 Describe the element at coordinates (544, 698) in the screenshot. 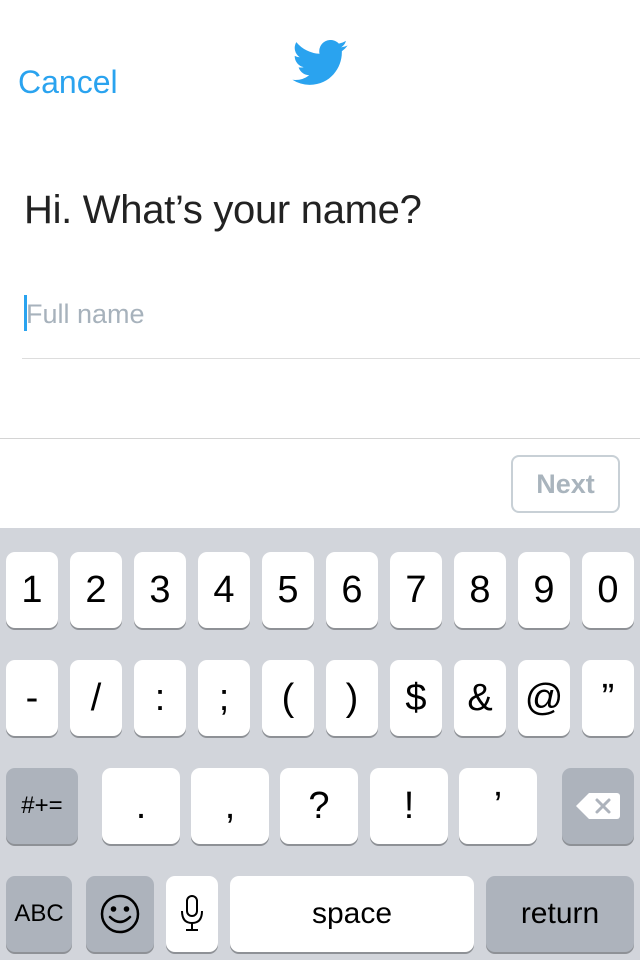

I see `key-at: @` at that location.